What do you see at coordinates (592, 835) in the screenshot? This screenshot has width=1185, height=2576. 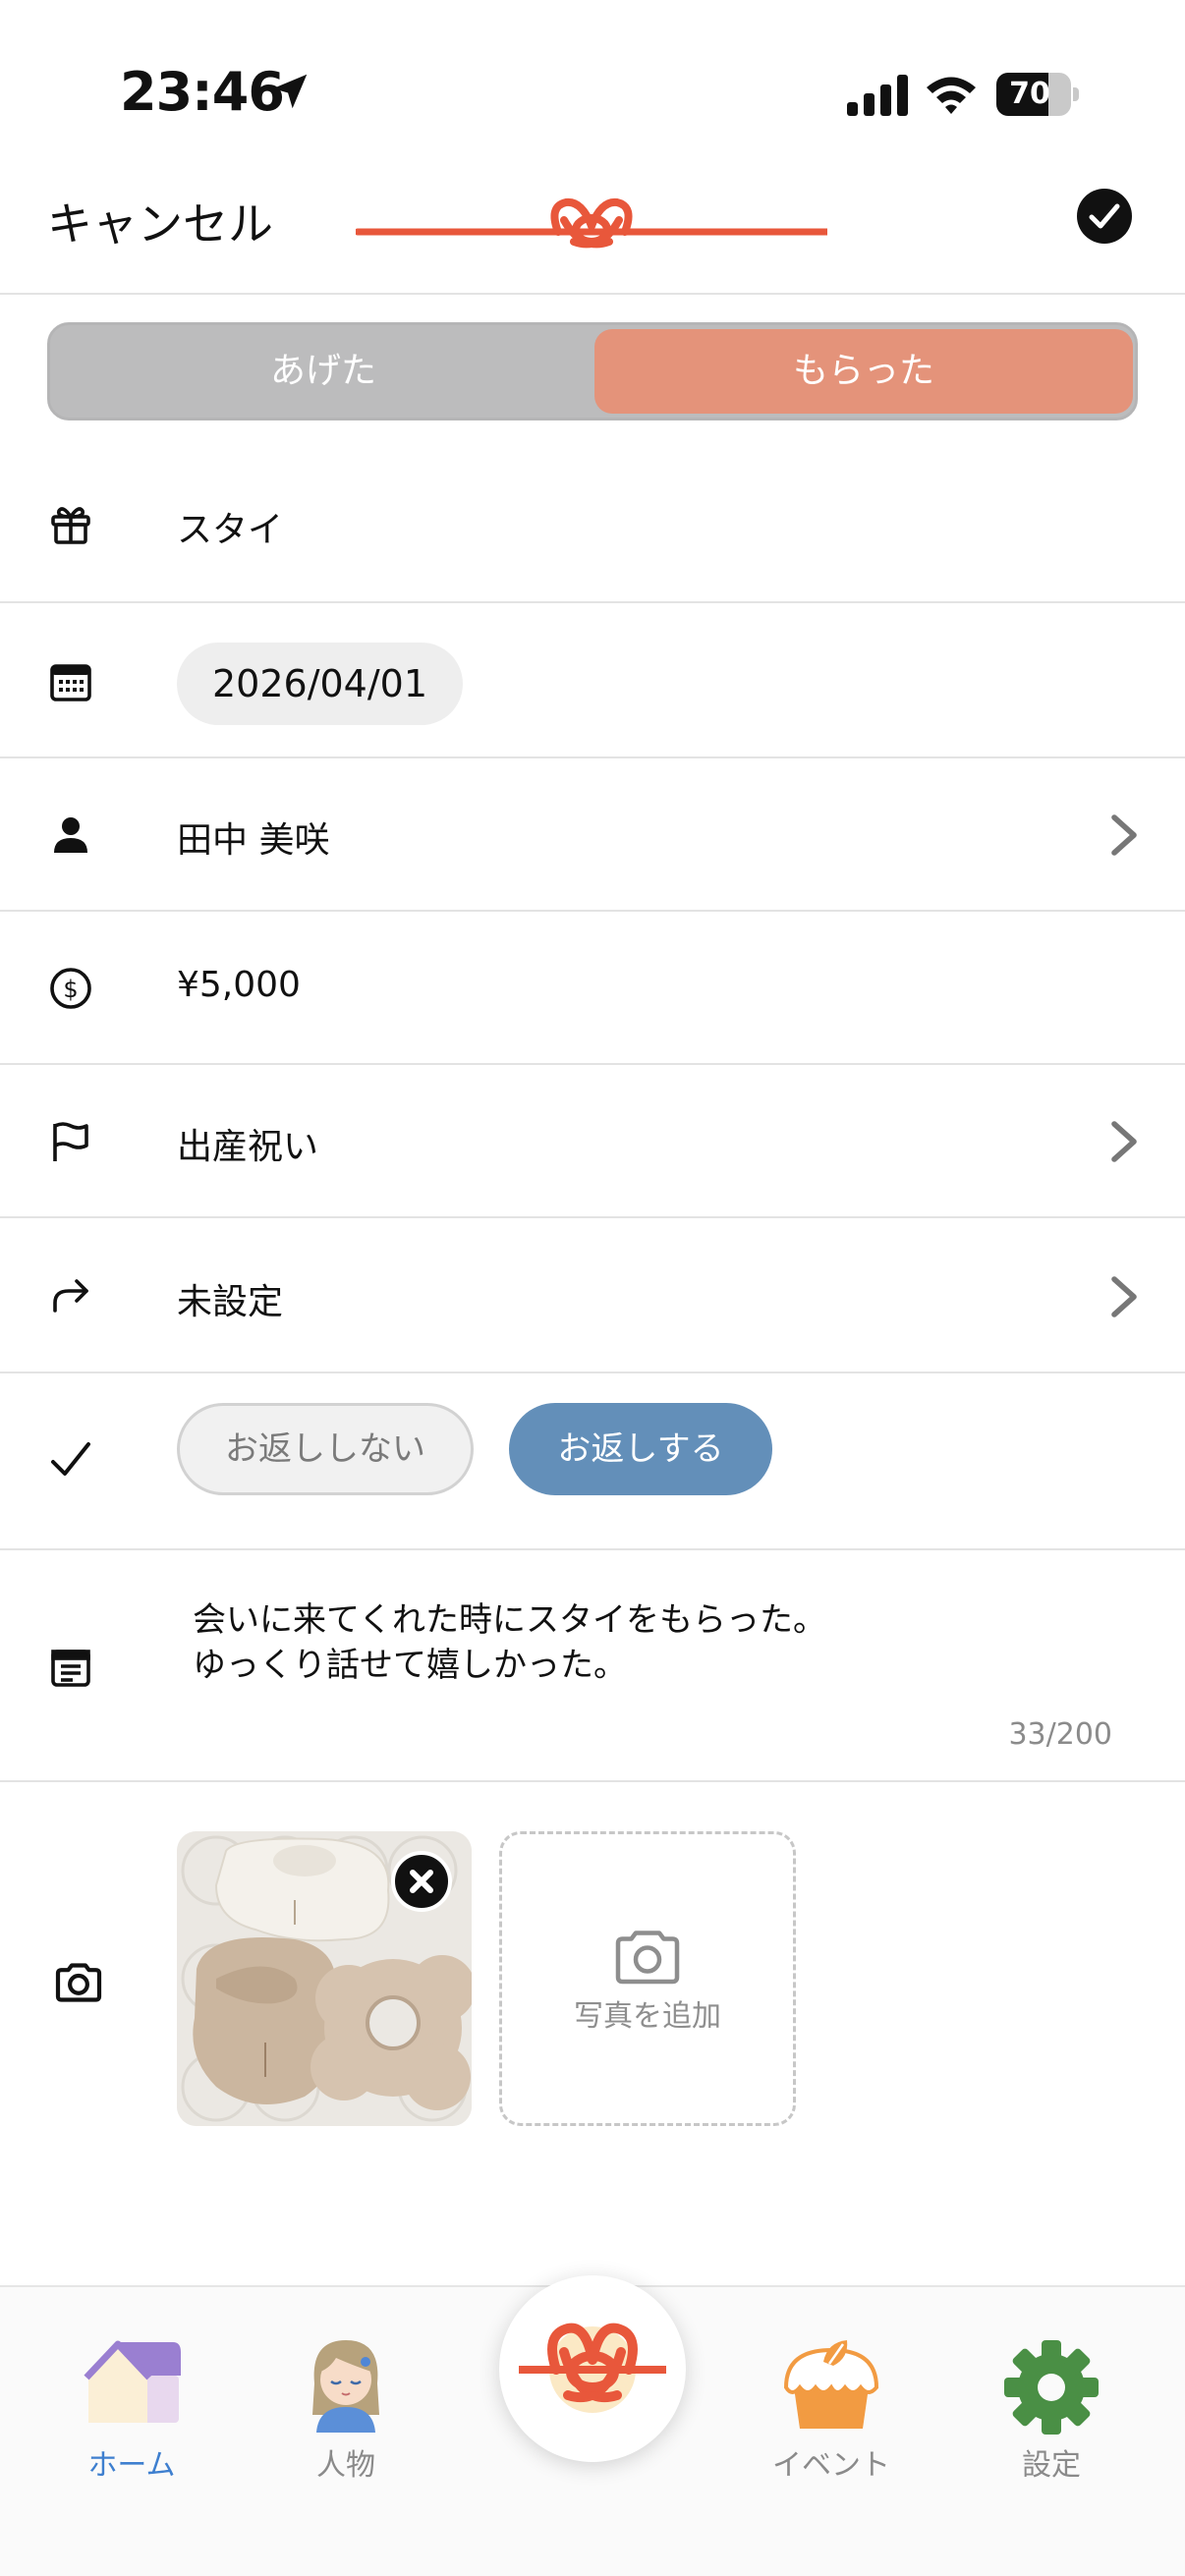 I see `person-row: 田中 美咲` at bounding box center [592, 835].